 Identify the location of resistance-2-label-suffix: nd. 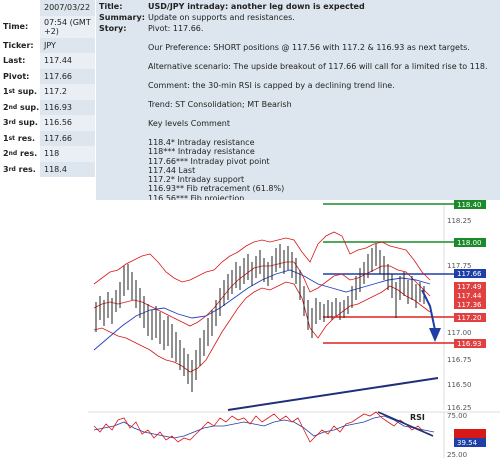
(13, 154).